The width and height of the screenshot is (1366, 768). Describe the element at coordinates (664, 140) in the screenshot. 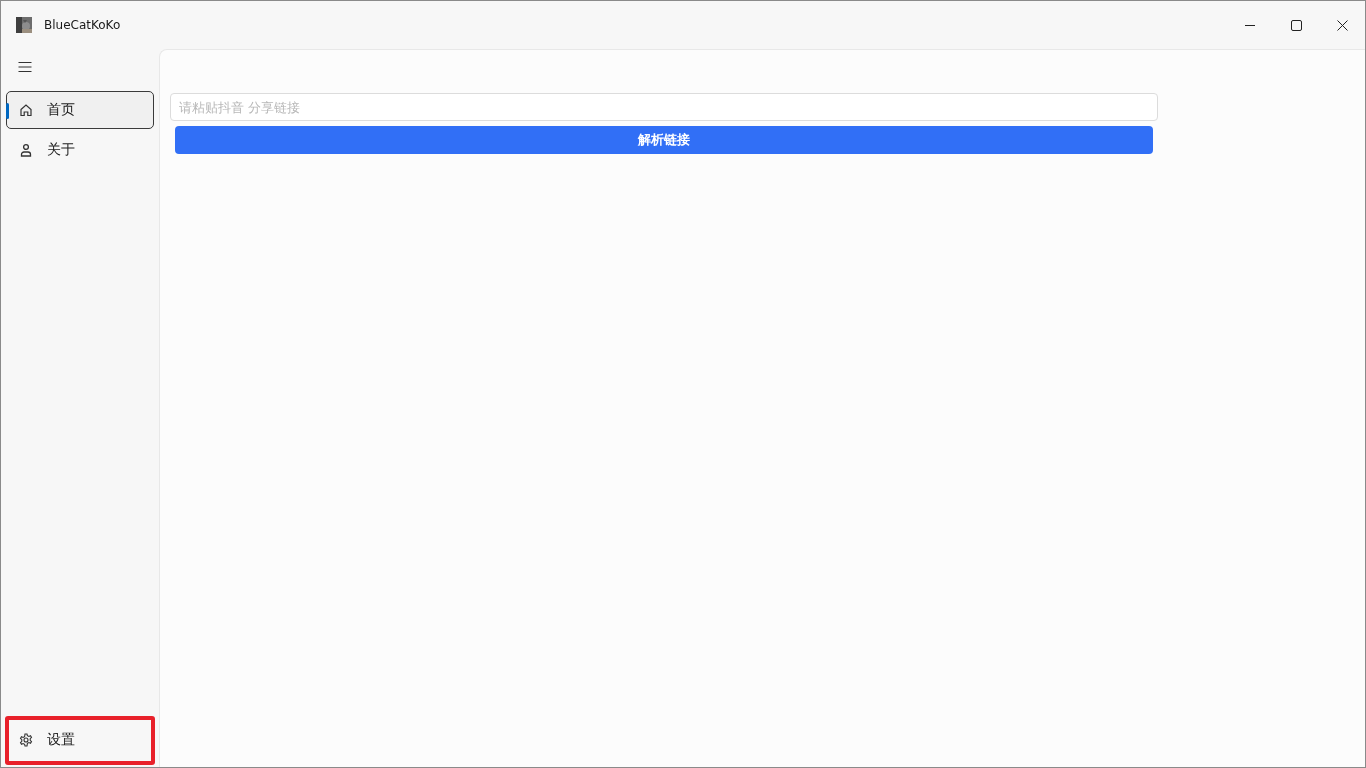

I see `parse-link-button: 解析链接` at that location.